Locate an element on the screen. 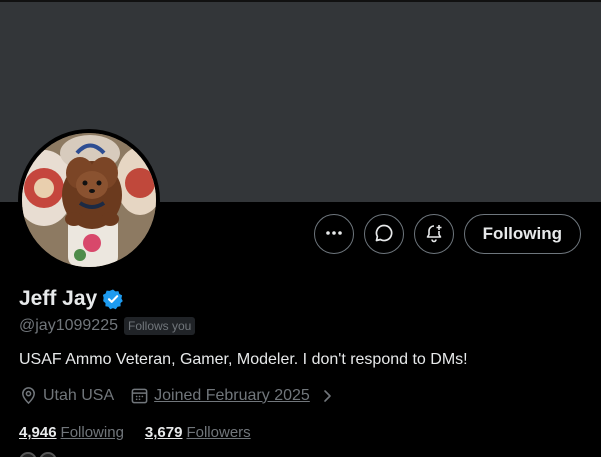  followers-stat-link: 3,679 Followers is located at coordinates (198, 432).